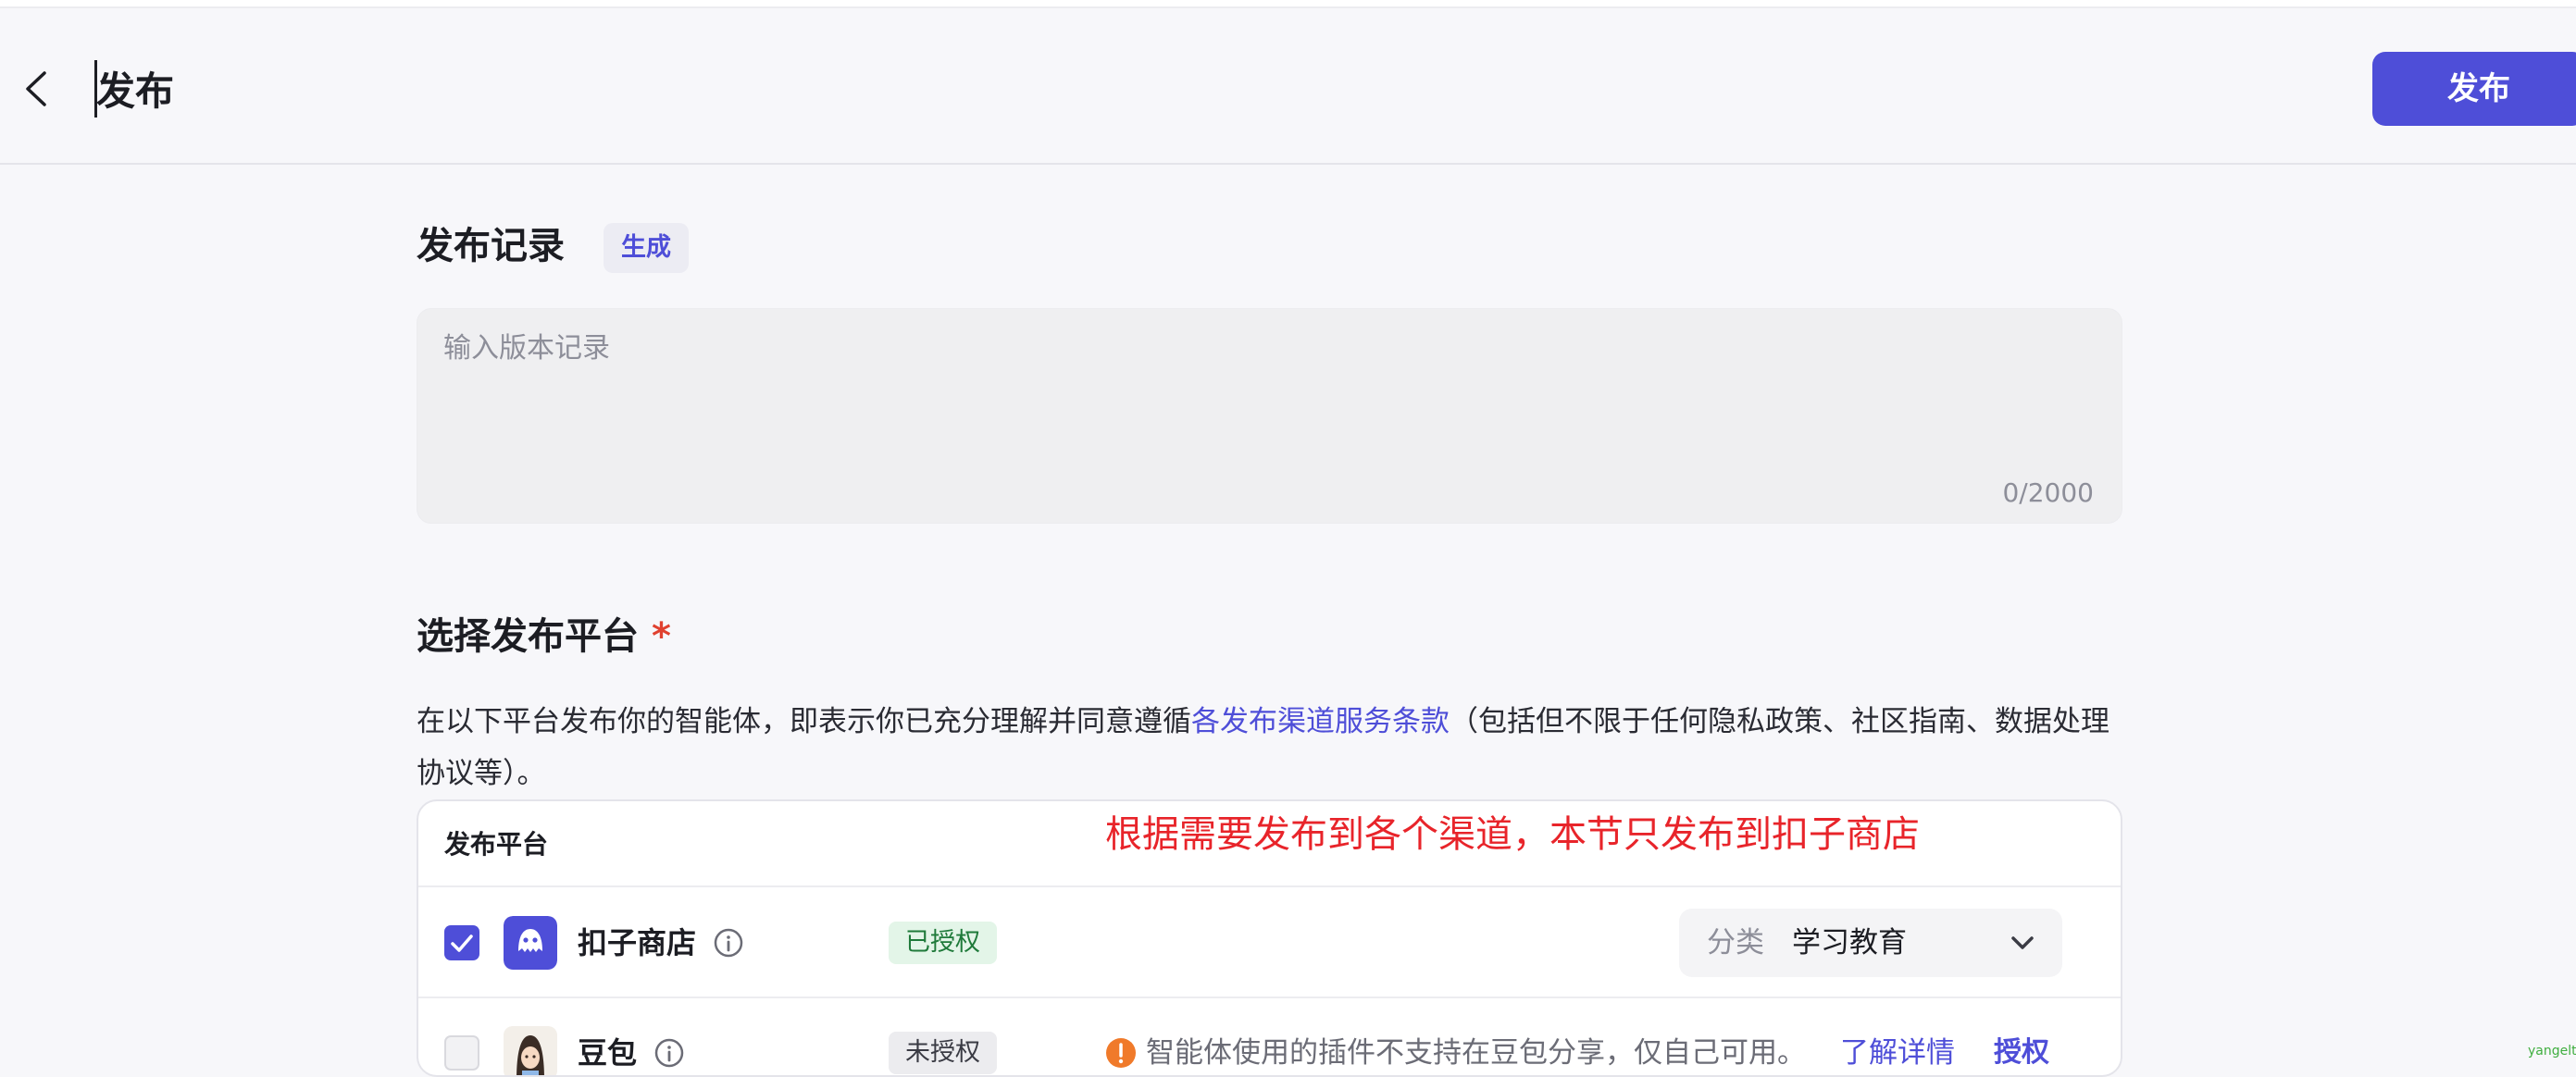 The image size is (2576, 1077). What do you see at coordinates (2021, 1052) in the screenshot?
I see `authorize-link: 授权` at bounding box center [2021, 1052].